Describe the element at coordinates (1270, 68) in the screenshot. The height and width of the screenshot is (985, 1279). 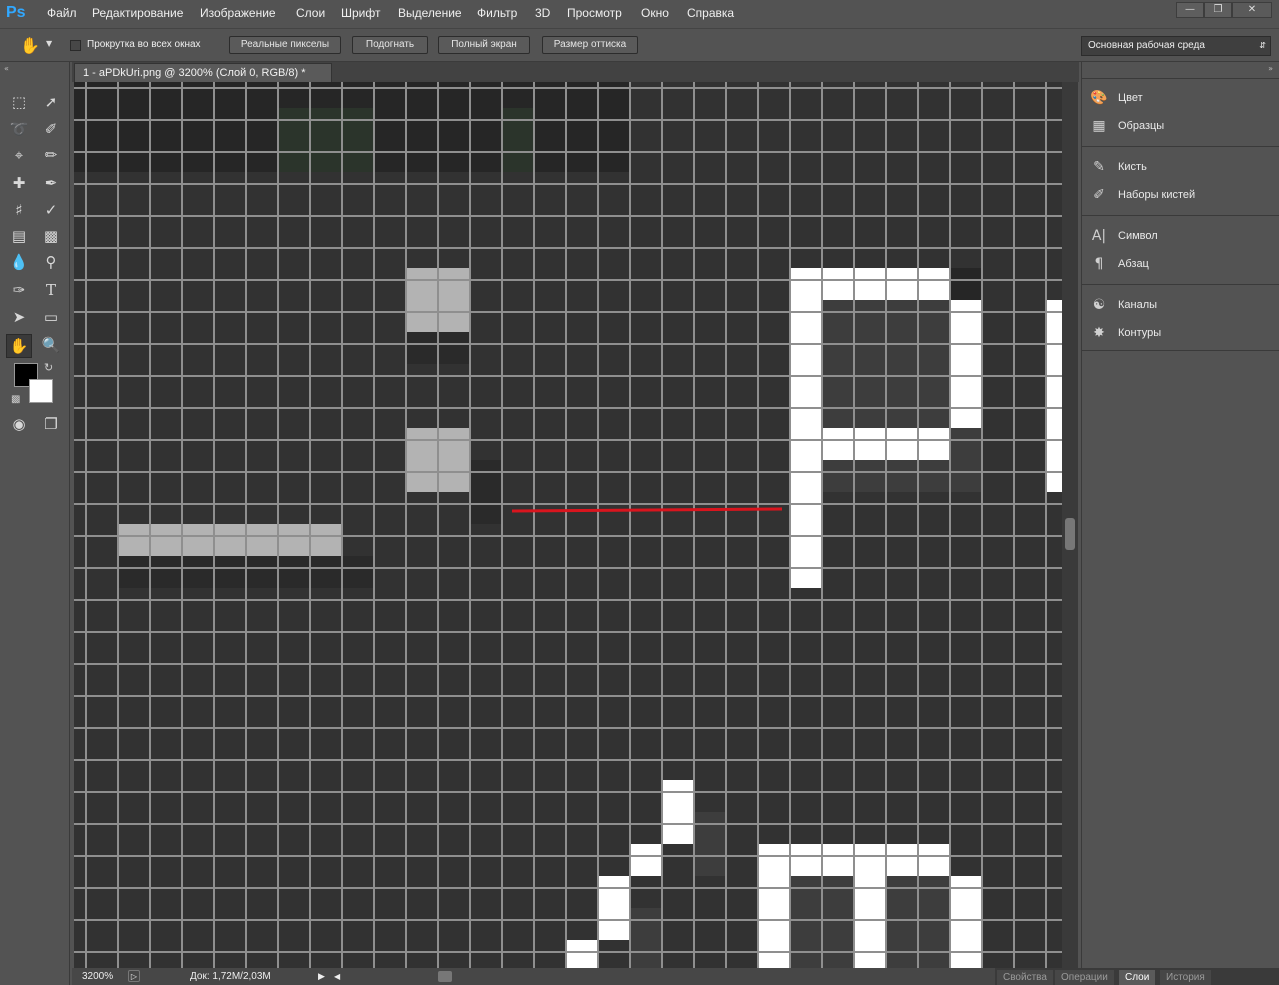
I see `expand-panels-icon: »` at that location.